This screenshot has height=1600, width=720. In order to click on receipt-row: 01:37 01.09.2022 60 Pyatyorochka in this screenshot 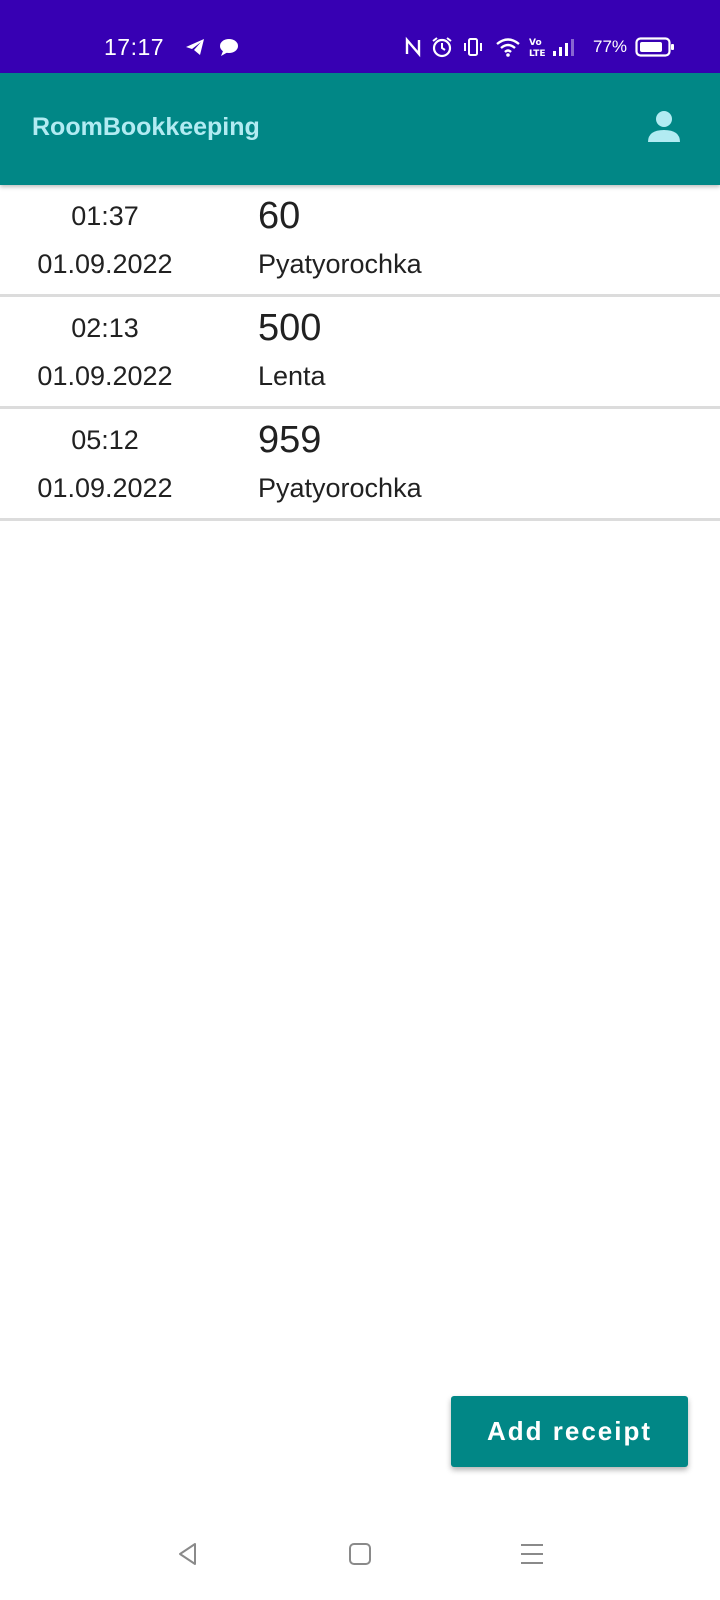, I will do `click(360, 241)`.